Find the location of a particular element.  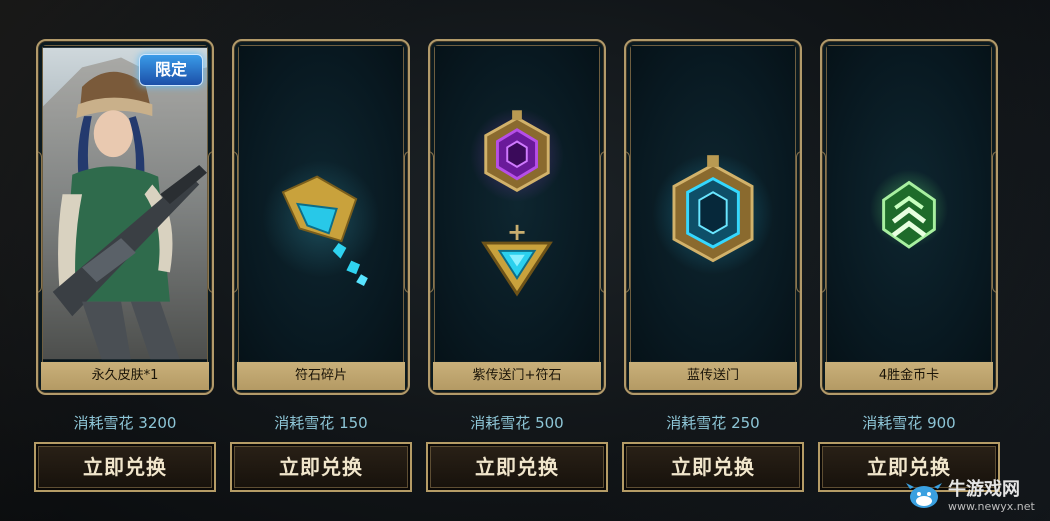

reward-card-purple-portal: + 紫传送门+符石 is located at coordinates (517, 217).